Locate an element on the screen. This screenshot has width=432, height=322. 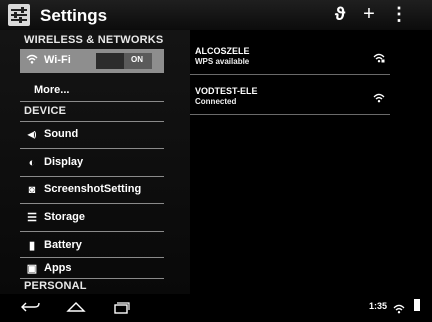
wifi-icon is located at coordinates (32, 61).